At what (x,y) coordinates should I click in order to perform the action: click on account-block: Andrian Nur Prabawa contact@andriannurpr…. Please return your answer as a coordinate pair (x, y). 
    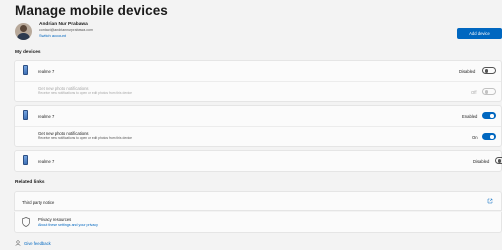
    Looking at the image, I should click on (54, 32).